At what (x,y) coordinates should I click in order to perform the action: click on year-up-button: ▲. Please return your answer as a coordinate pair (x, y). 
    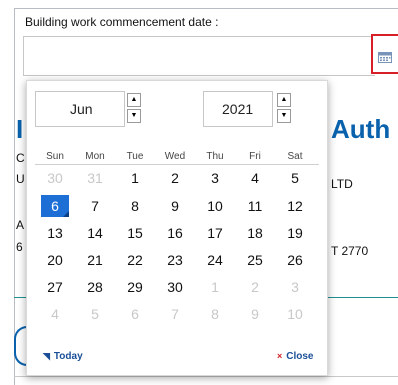
    Looking at the image, I should click on (284, 100).